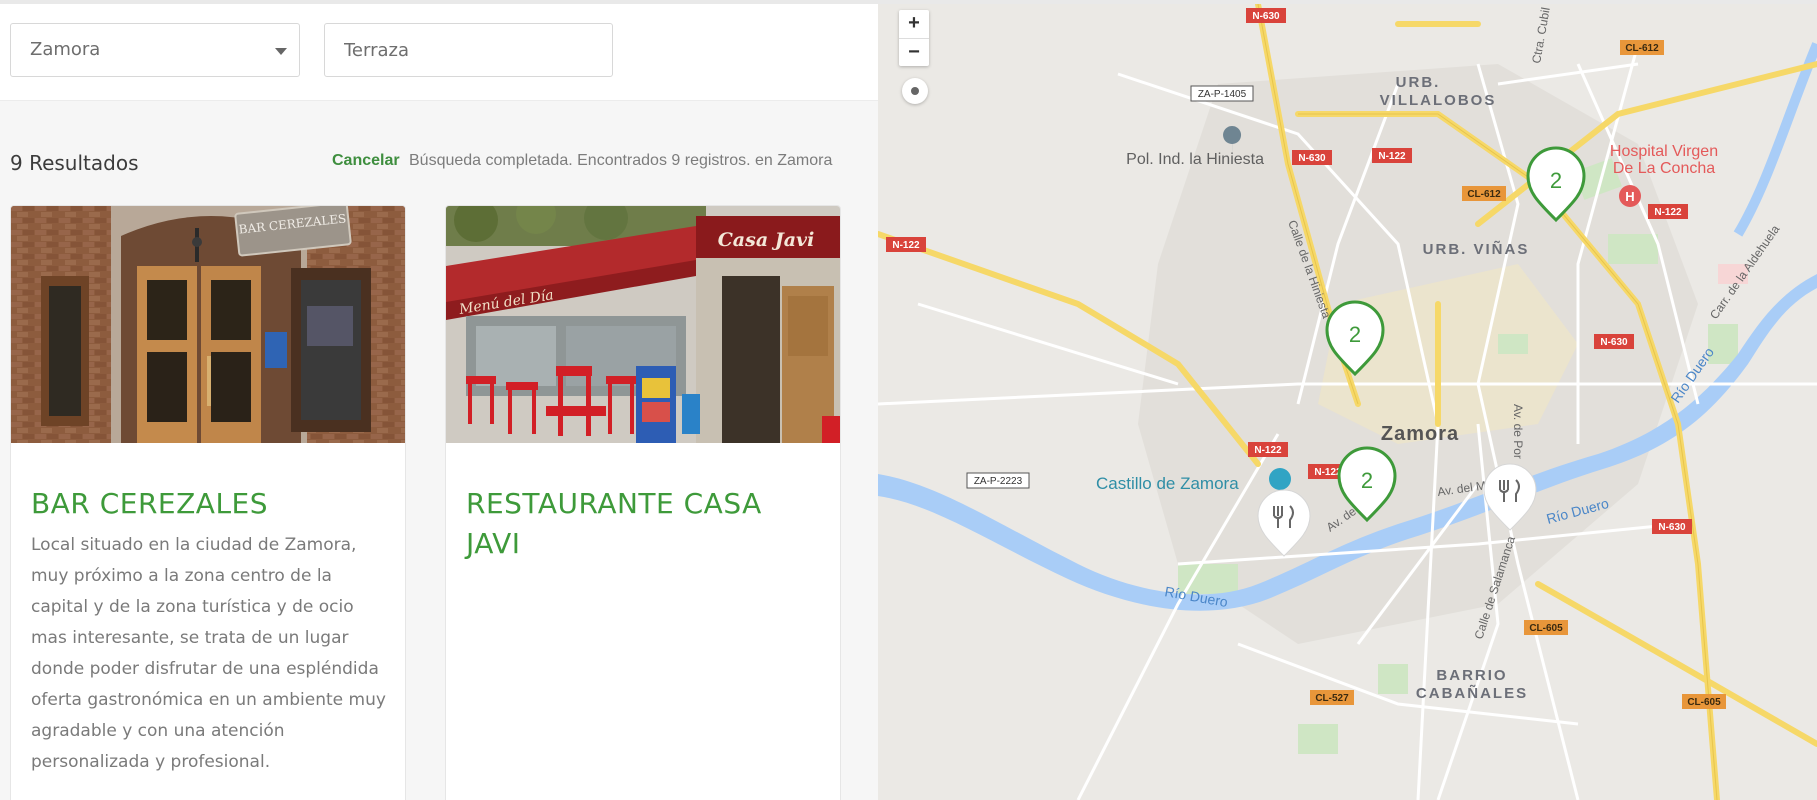 The image size is (1817, 800). I want to click on district-label: CABAÑALES, so click(1472, 693).